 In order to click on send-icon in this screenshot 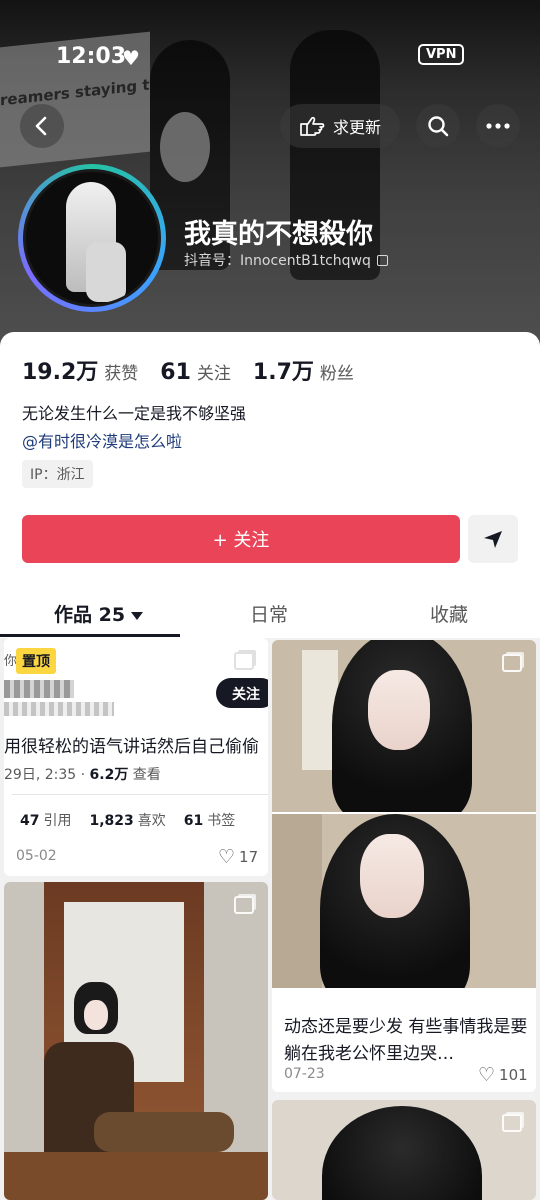, I will do `click(493, 539)`.